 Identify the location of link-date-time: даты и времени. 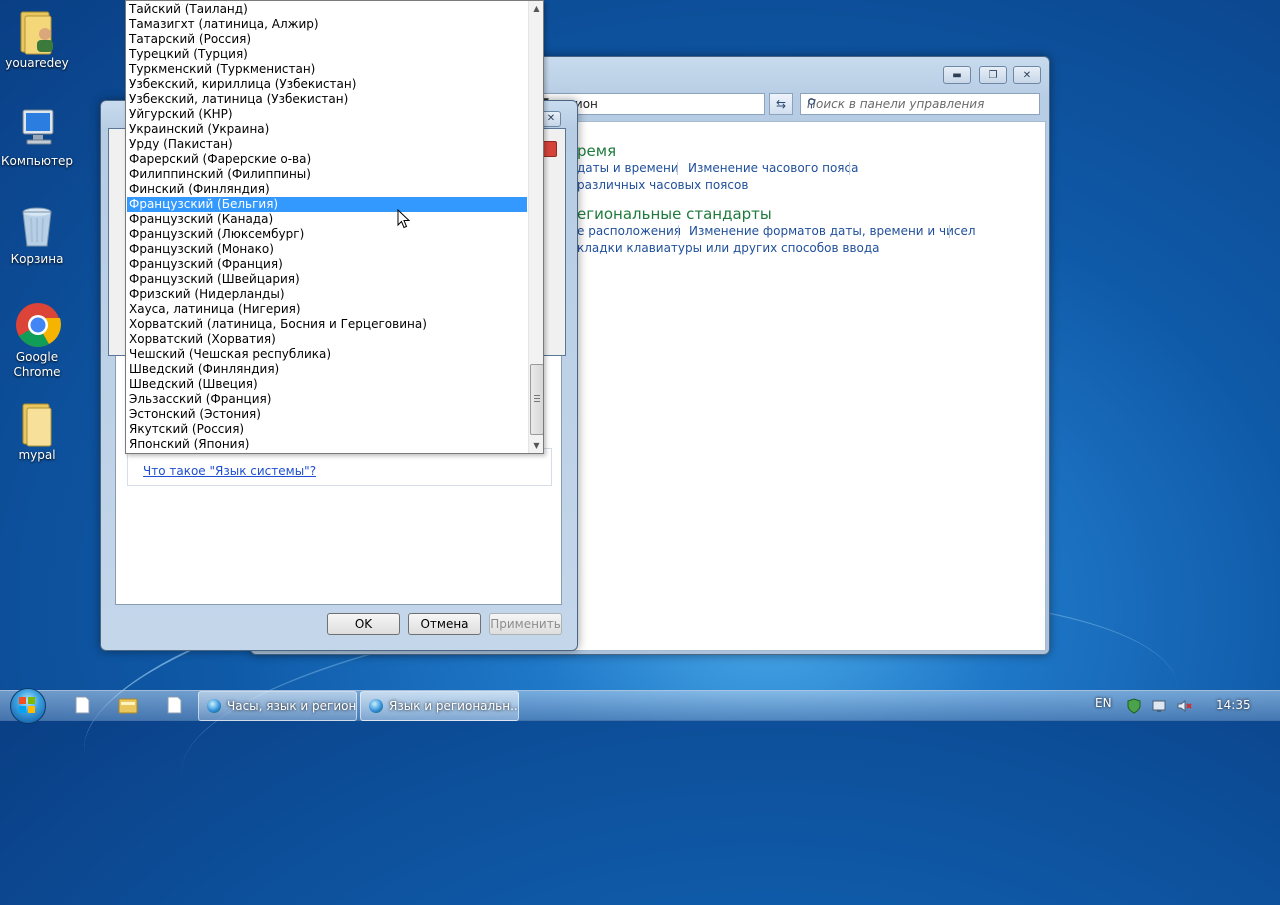
(628, 168).